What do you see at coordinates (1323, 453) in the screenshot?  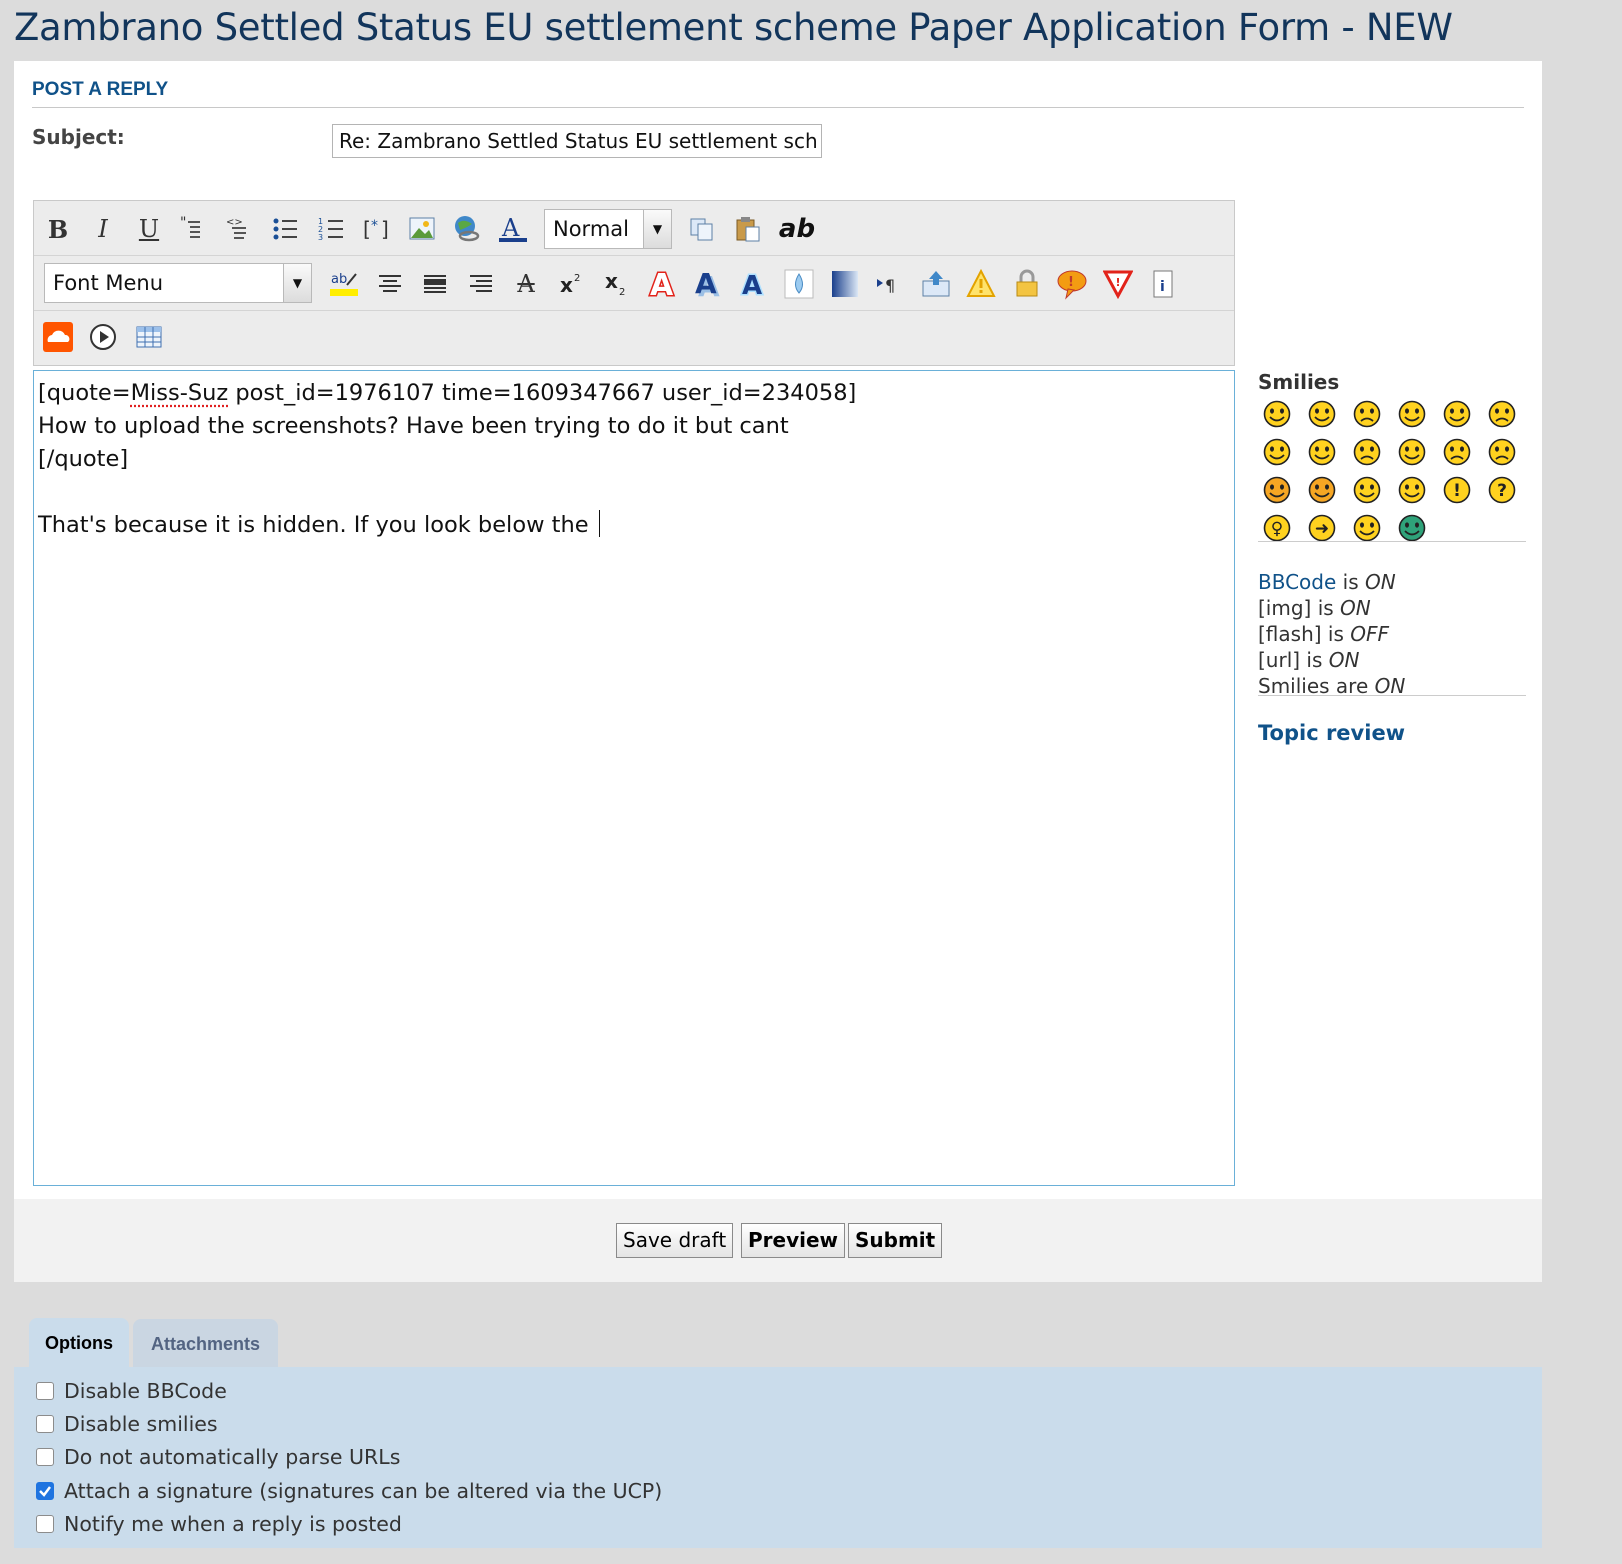 I see `laughing-smiley` at bounding box center [1323, 453].